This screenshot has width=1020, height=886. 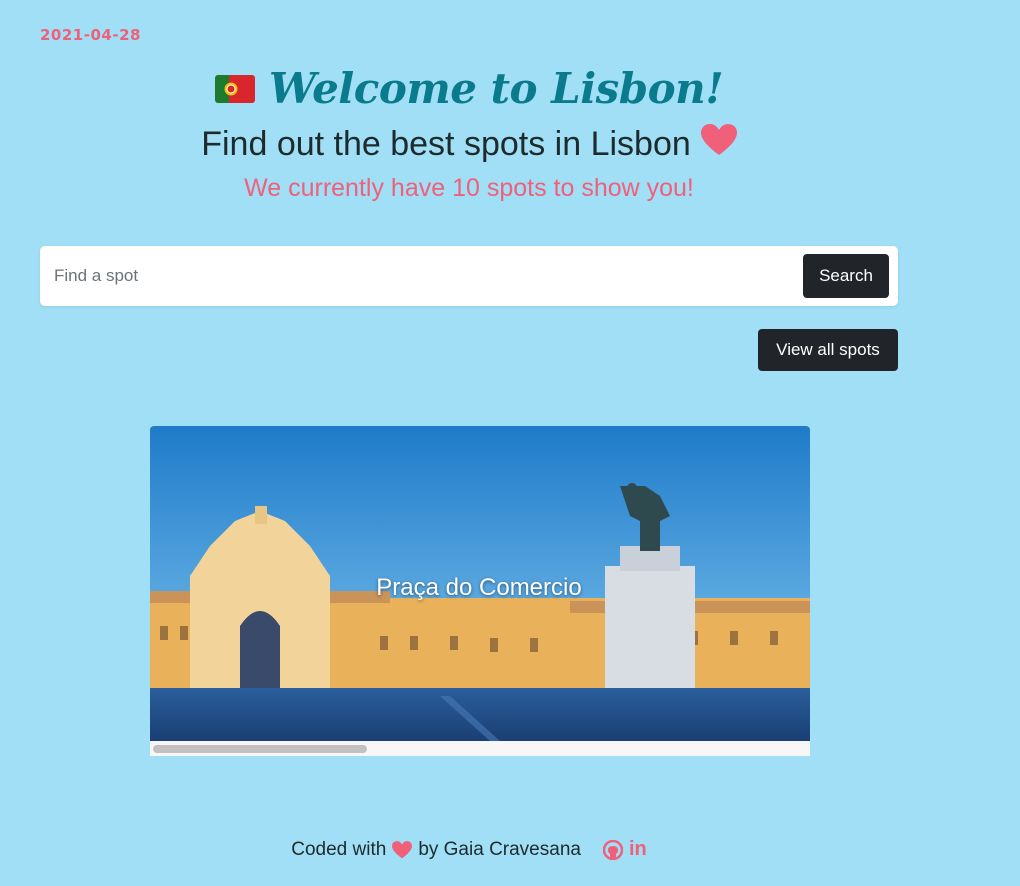 I want to click on spot-count-tagline: We currently have 10 spots to show you!, so click(x=469, y=188).